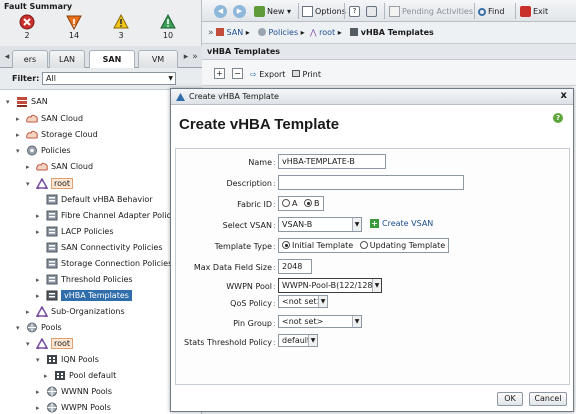  I want to click on stats-threshold-select: default ▼, so click(298, 340).